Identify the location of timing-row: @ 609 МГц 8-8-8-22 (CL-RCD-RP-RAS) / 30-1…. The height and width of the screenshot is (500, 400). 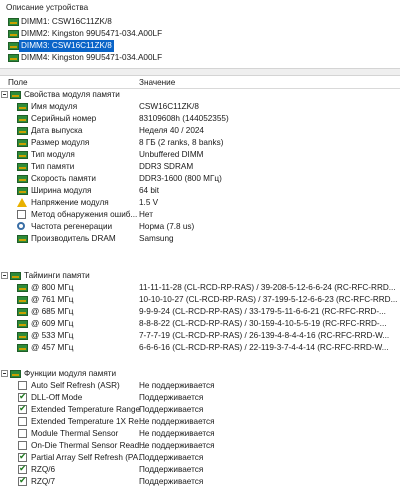
(200, 324).